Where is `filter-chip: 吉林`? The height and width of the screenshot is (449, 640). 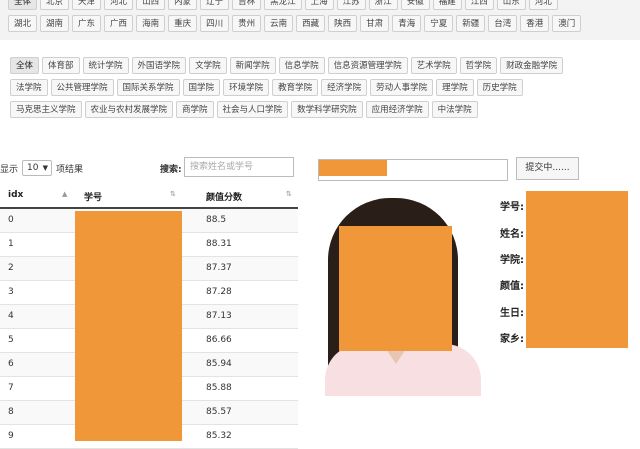
filter-chip: 吉林 is located at coordinates (247, 5).